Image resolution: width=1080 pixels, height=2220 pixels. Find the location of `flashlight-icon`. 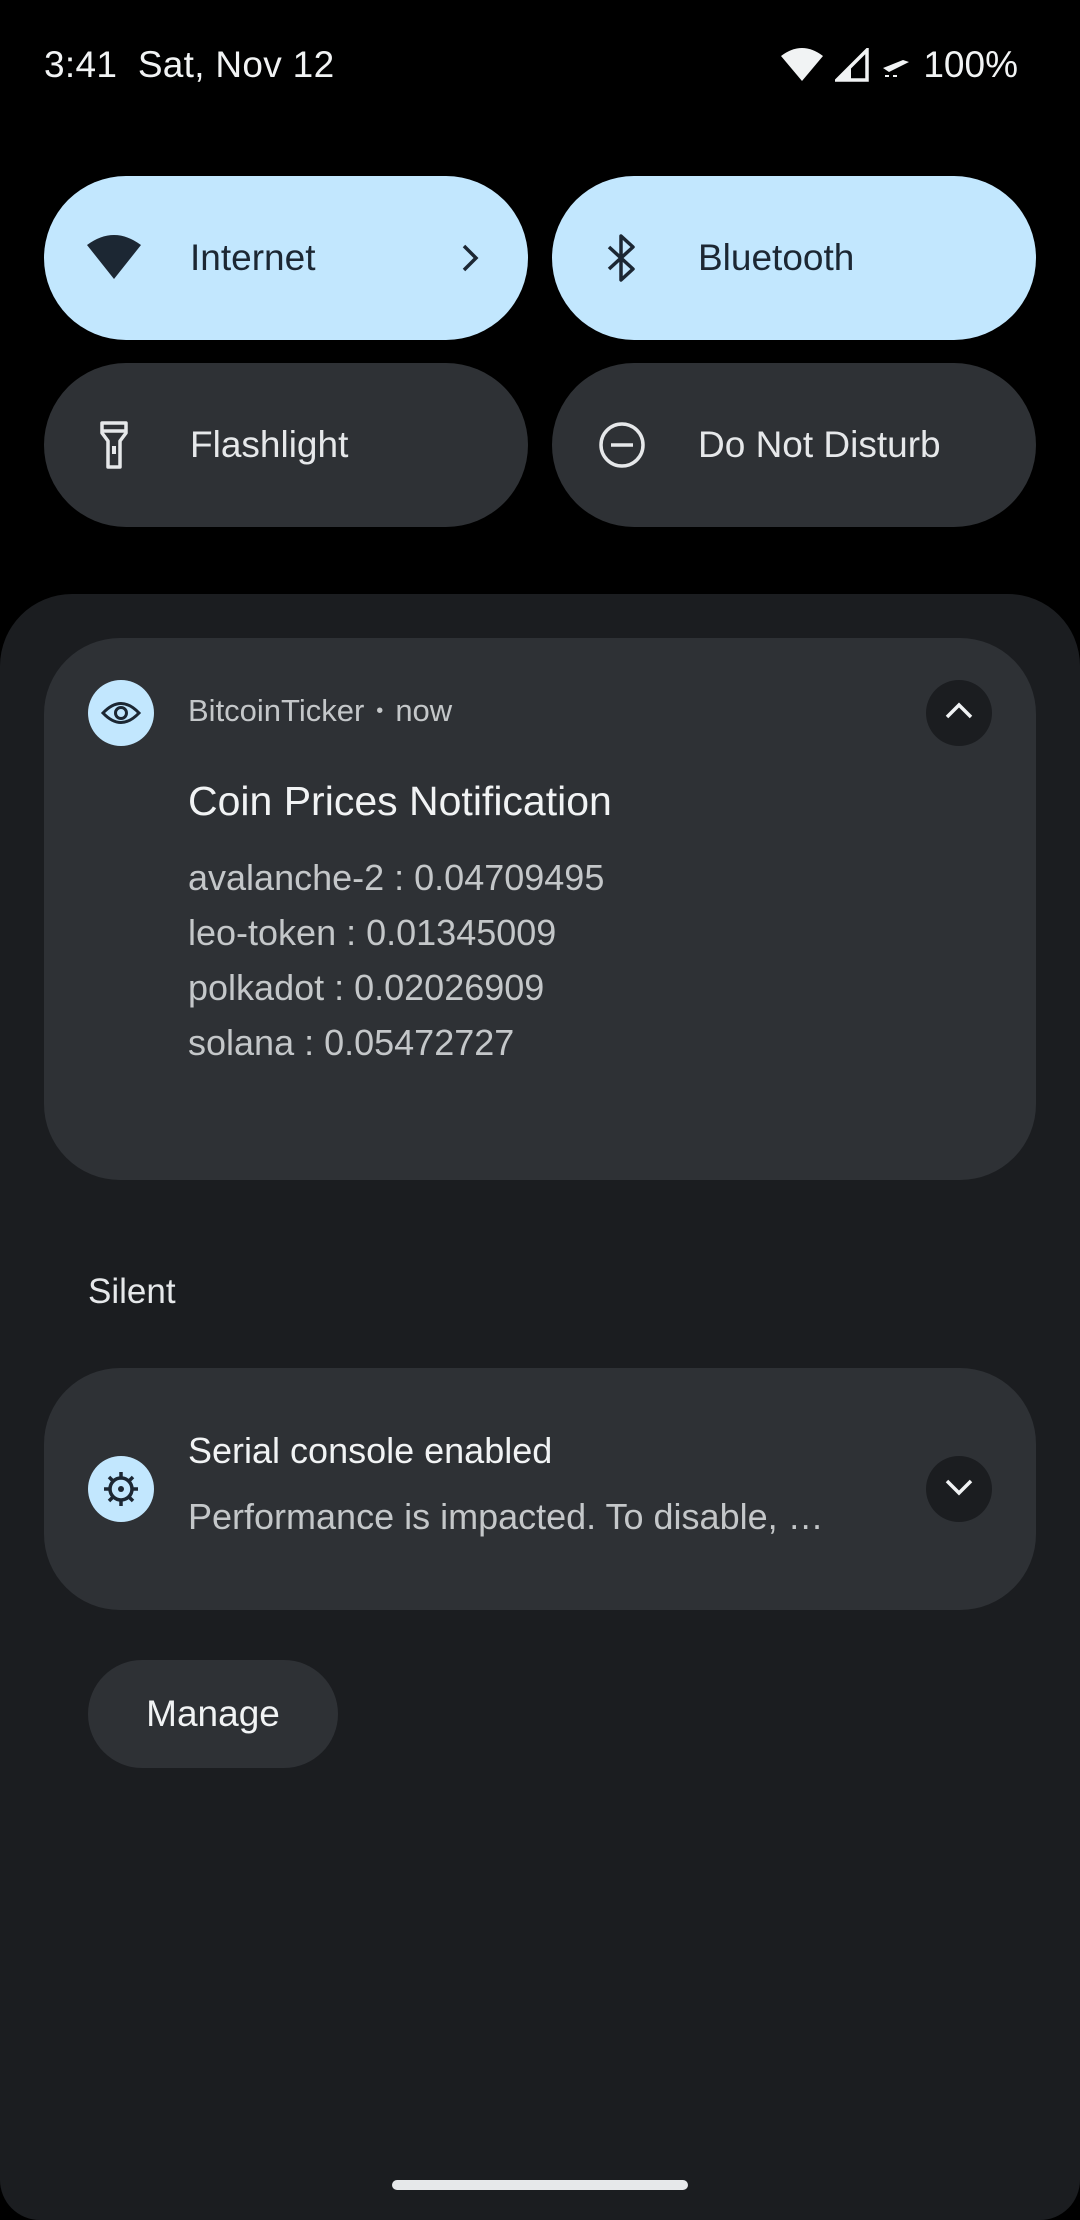

flashlight-icon is located at coordinates (114, 445).